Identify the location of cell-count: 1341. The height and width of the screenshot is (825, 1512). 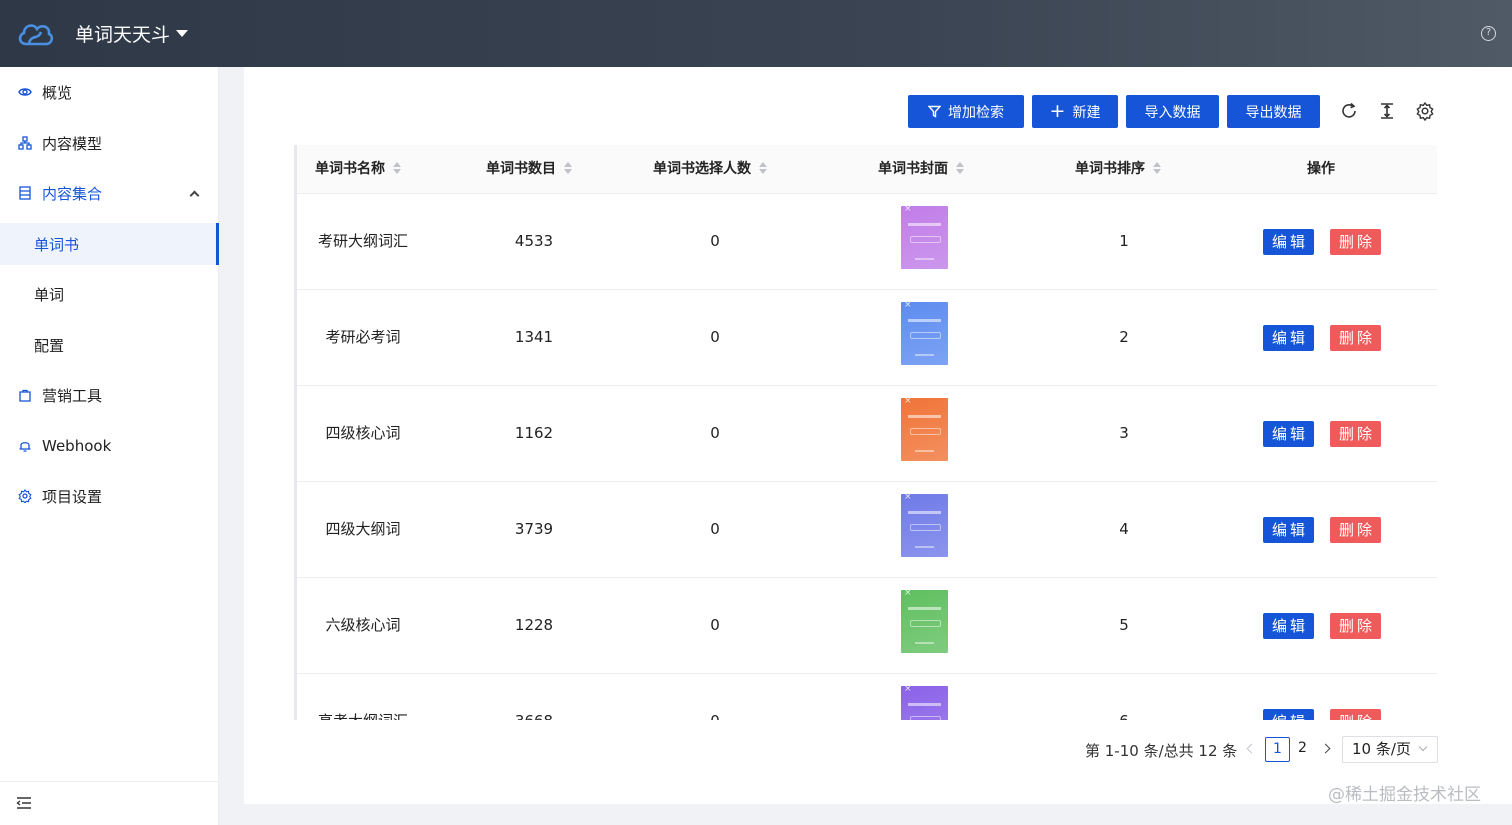
(534, 337).